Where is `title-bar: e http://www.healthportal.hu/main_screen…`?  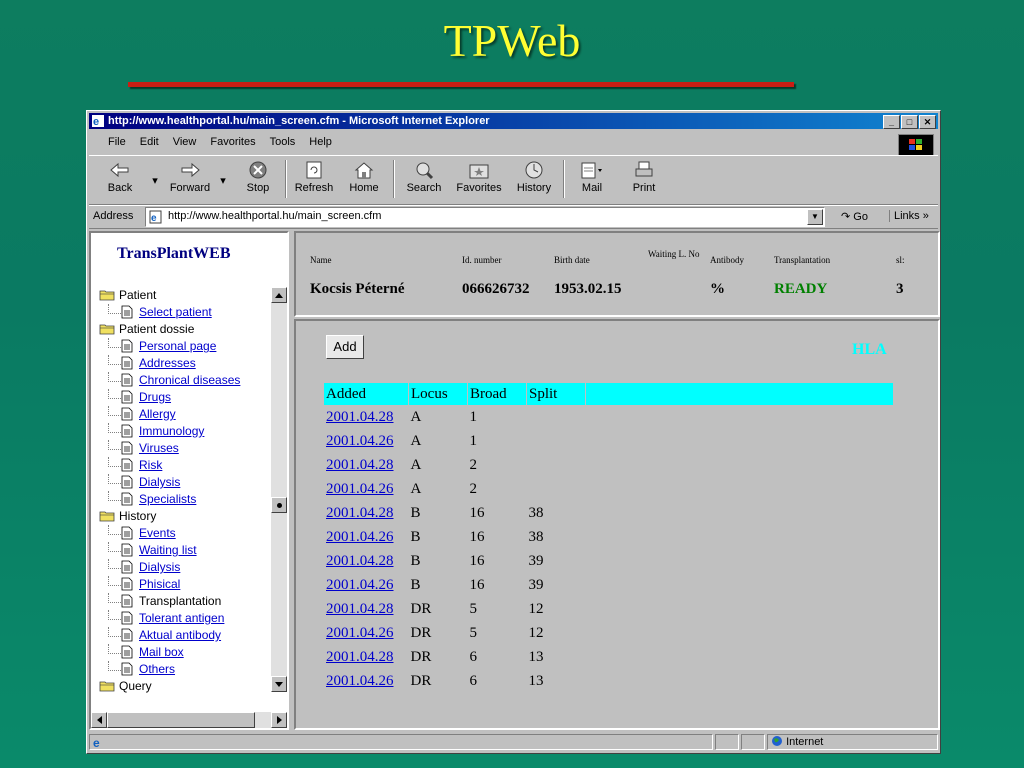
title-bar: e http://www.healthportal.hu/main_screen… is located at coordinates (513, 121).